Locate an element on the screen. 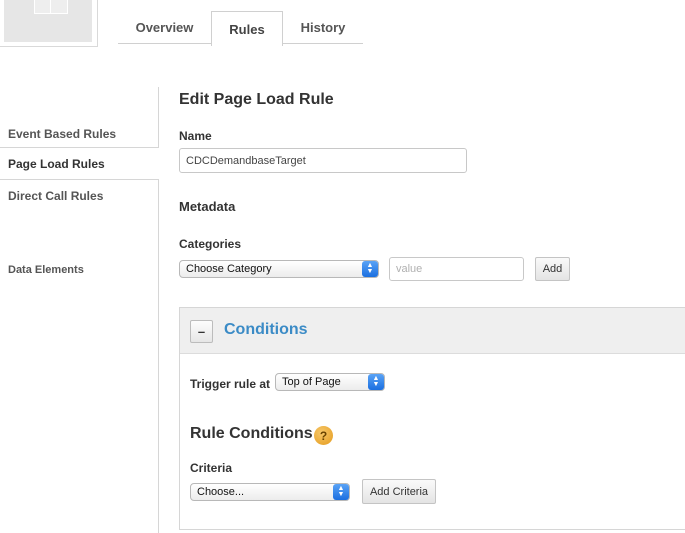 This screenshot has height=533, width=685. minus-icon: – is located at coordinates (201, 331).